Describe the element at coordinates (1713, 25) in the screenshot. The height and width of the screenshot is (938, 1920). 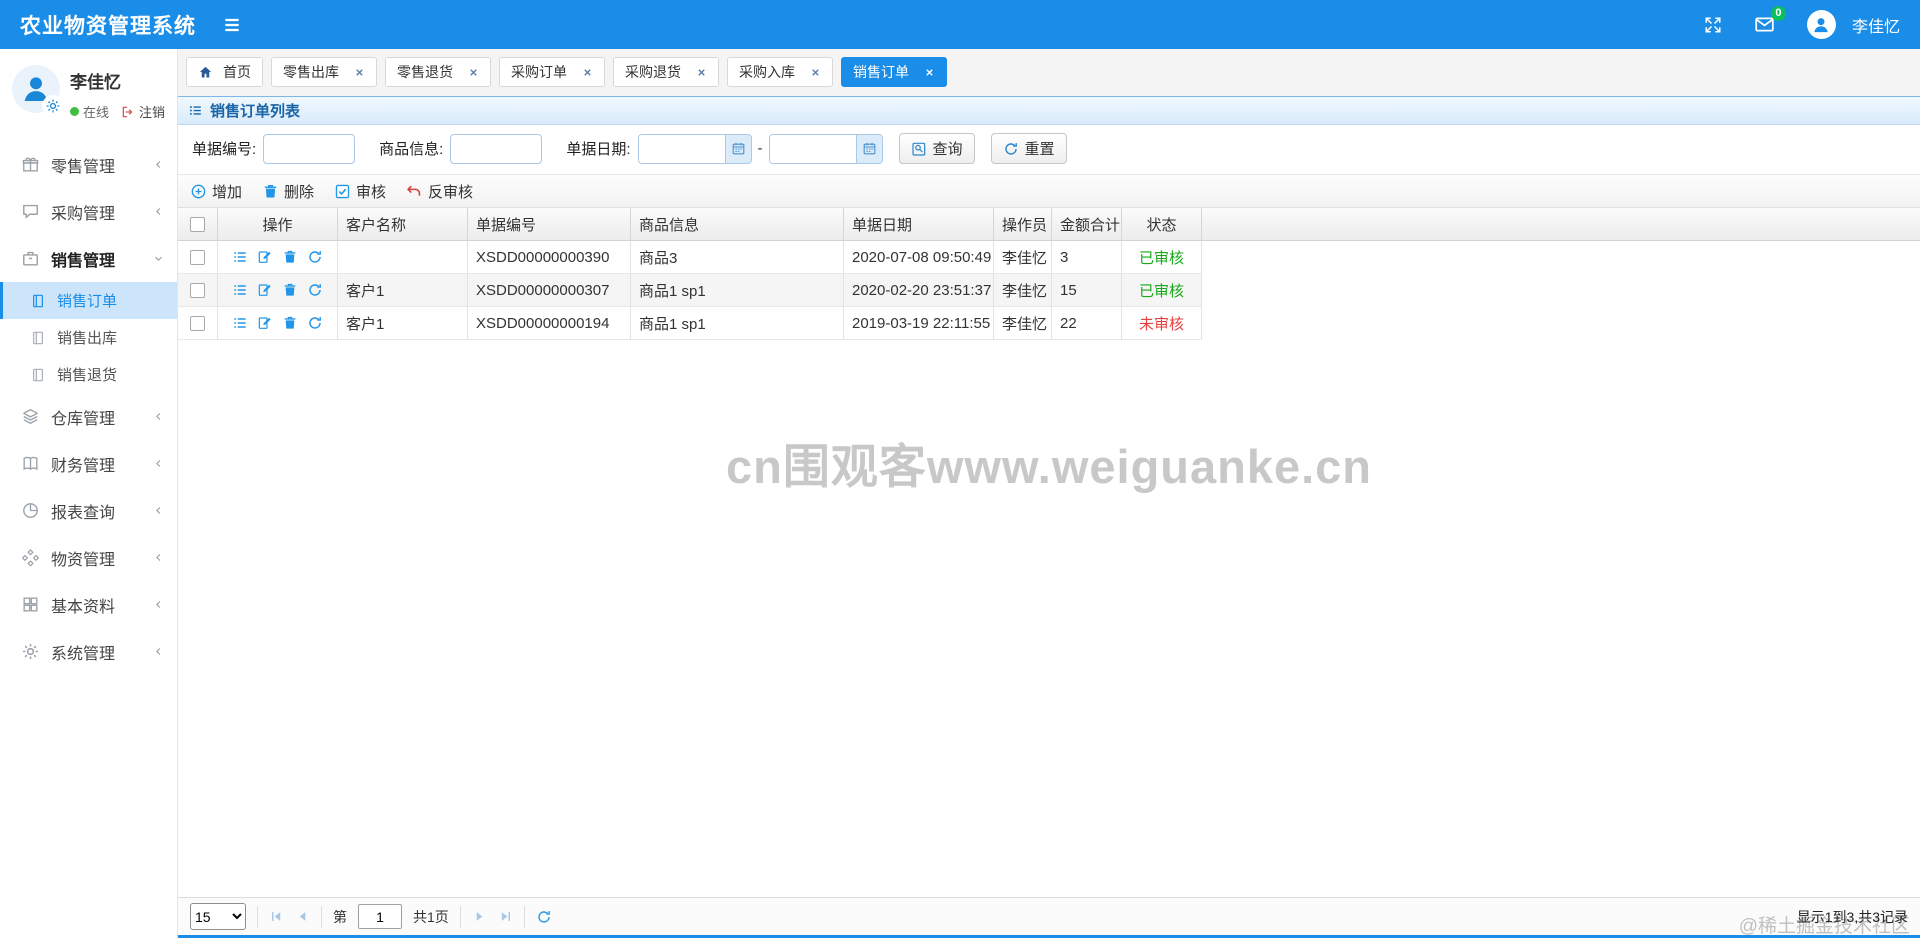
I see `fullscreen-icon` at that location.